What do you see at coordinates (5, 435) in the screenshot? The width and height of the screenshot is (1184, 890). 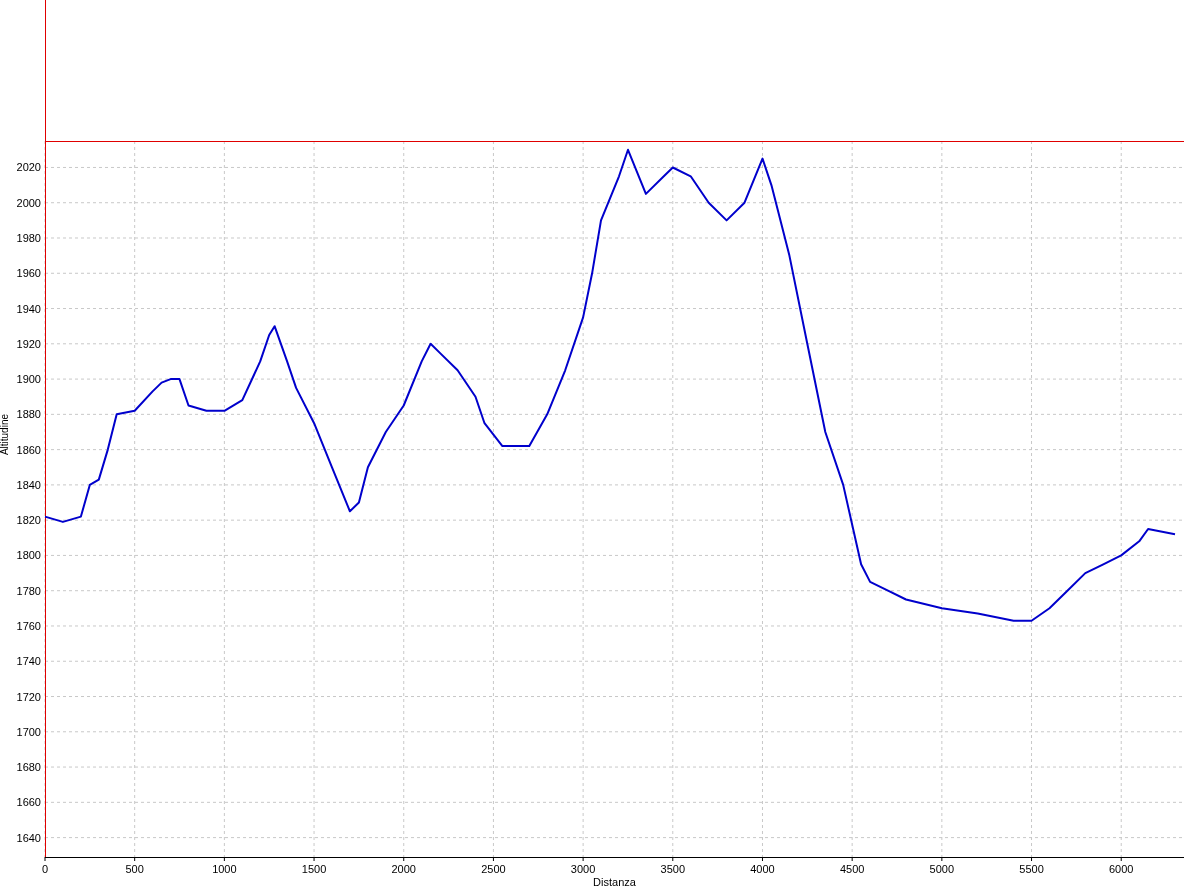 I see `y-axis-title: Altitudine` at bounding box center [5, 435].